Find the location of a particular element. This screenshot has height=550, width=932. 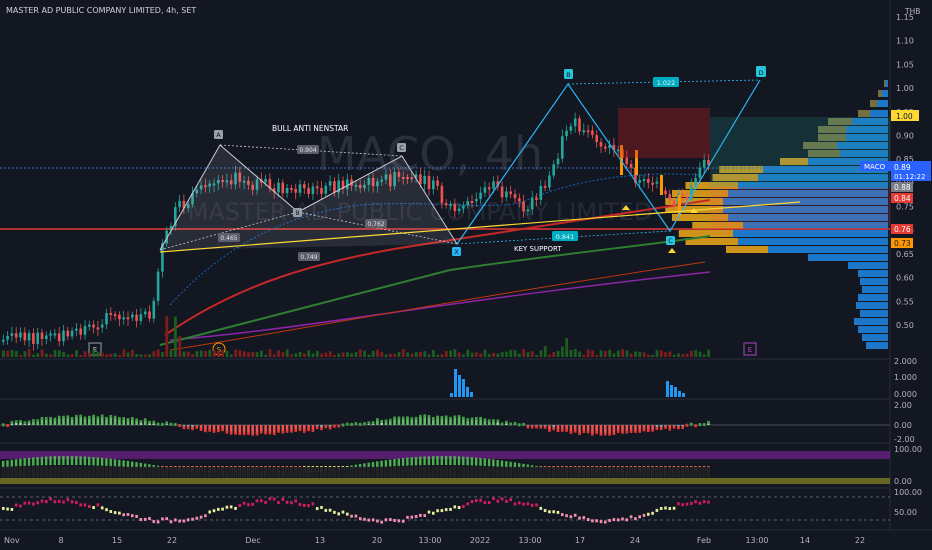

osc2-tick-bot: 0.00 is located at coordinates (903, 481).